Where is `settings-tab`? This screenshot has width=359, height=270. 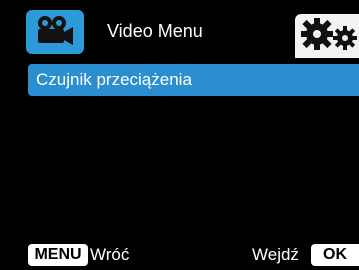
settings-tab is located at coordinates (327, 36).